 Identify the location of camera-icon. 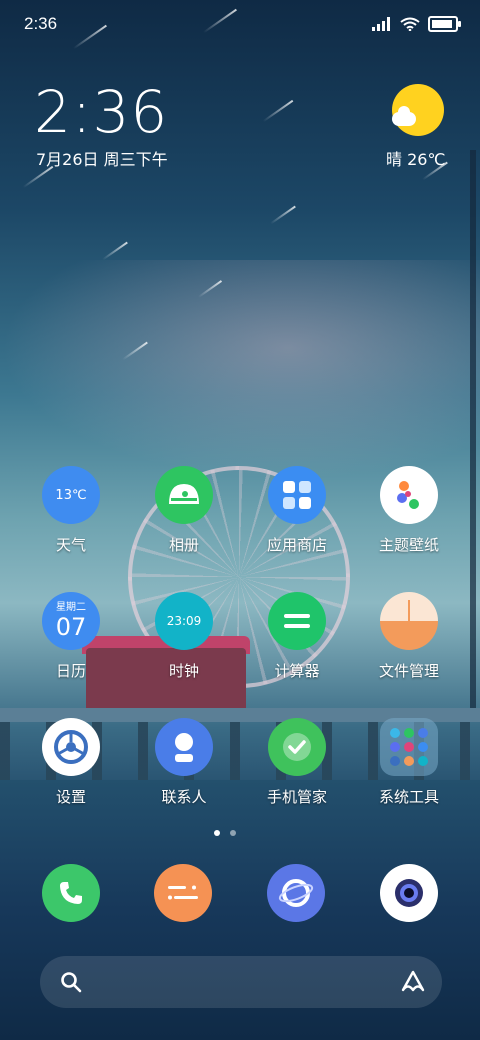
(409, 893).